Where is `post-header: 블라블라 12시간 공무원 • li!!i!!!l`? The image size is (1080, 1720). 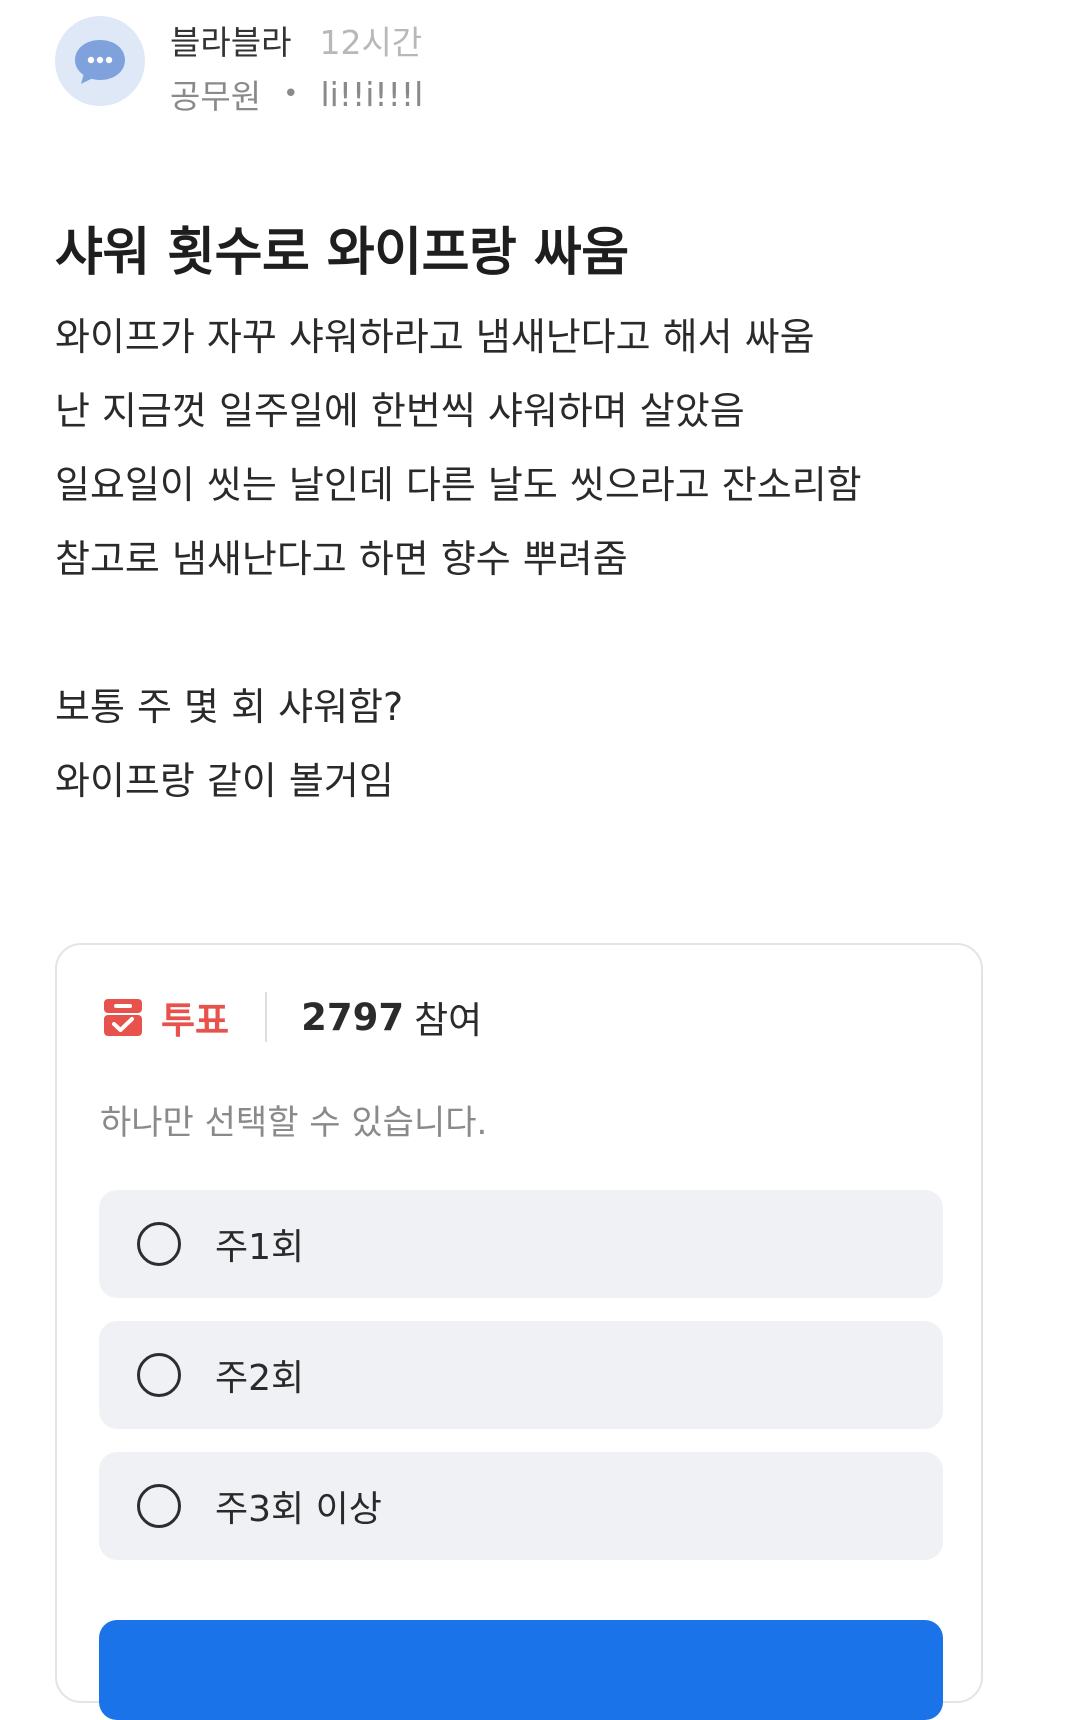
post-header: 블라블라 12시간 공무원 • li!!i!!!l is located at coordinates (405, 66).